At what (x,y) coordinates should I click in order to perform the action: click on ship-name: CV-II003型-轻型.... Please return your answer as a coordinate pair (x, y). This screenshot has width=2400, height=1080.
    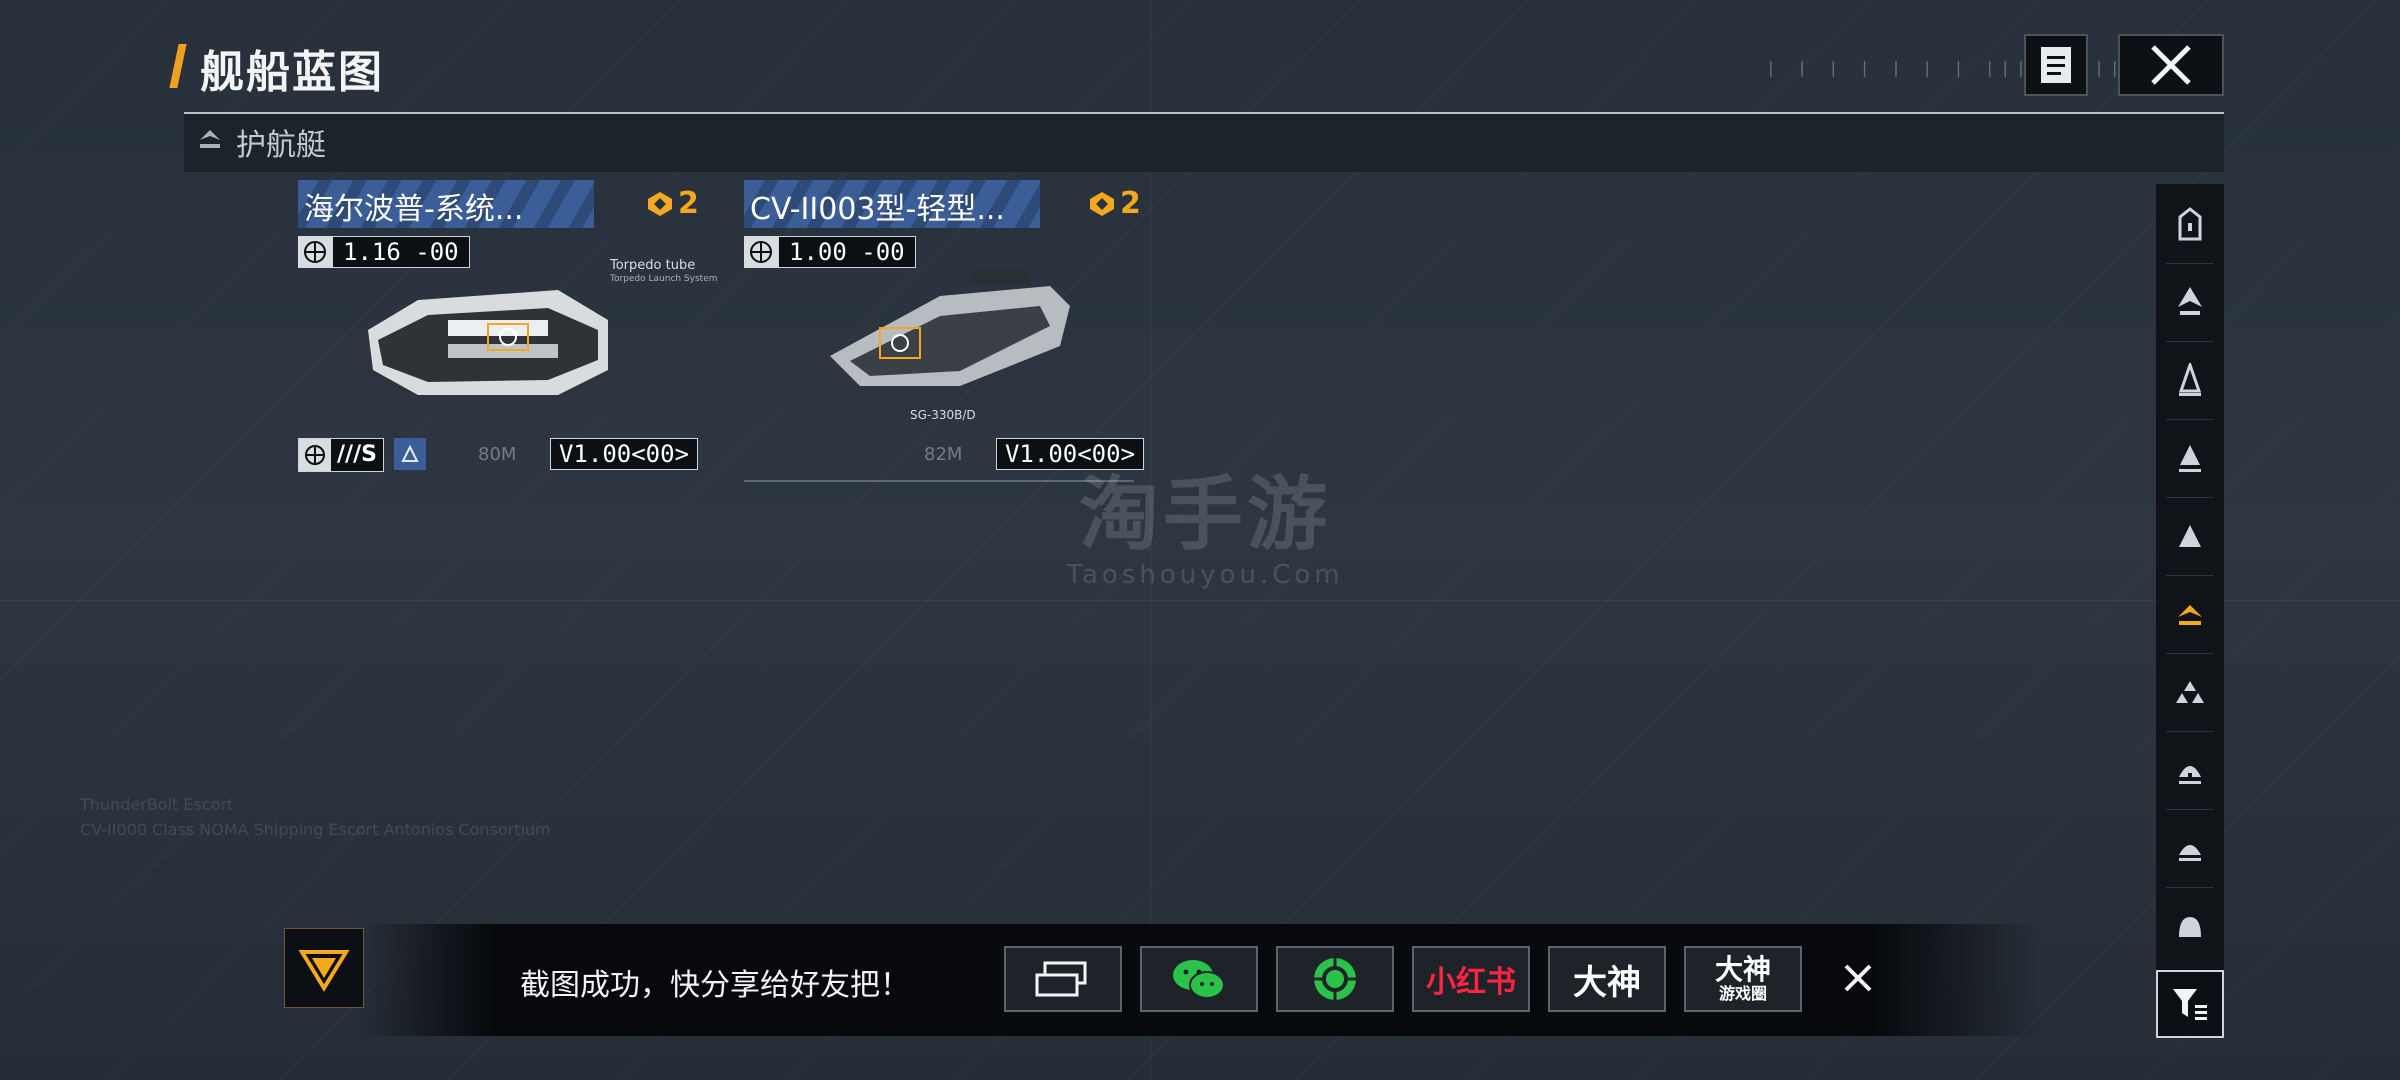
    Looking at the image, I should click on (877, 209).